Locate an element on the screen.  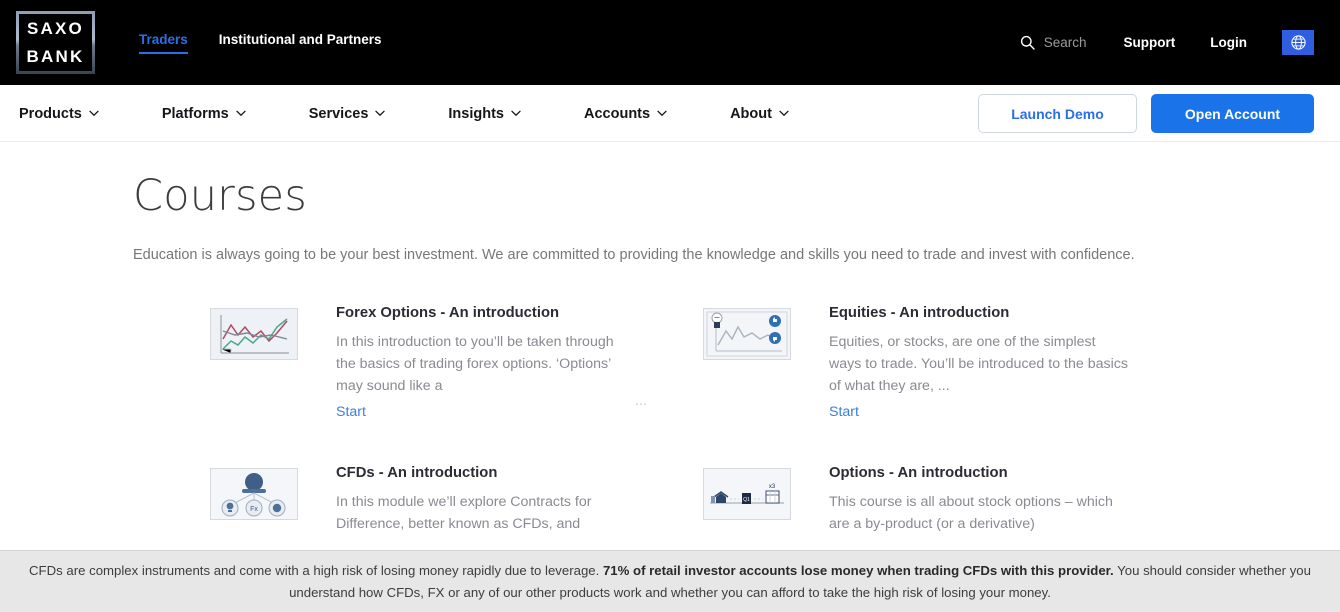
logo-top-half: SAXO is located at coordinates (55, 28).